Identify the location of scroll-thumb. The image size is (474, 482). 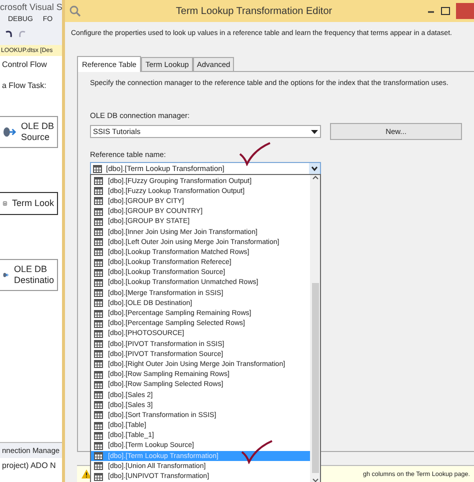
(315, 377).